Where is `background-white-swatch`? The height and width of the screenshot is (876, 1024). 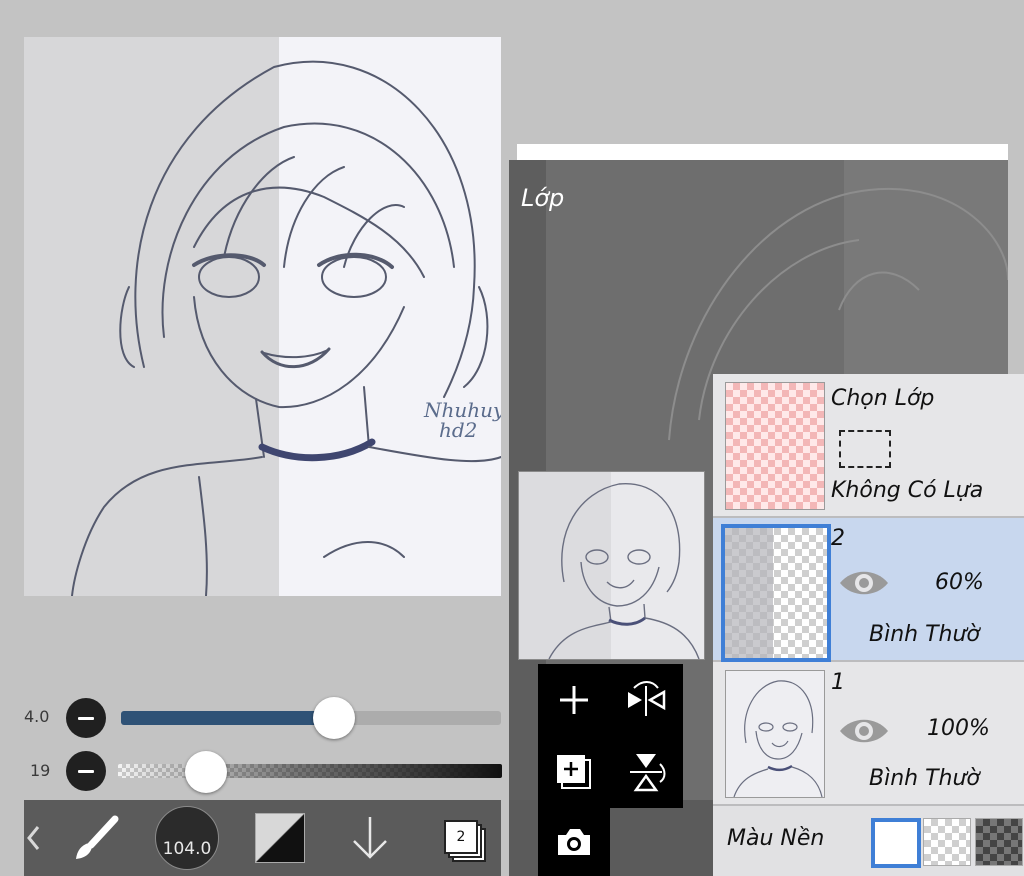 background-white-swatch is located at coordinates (896, 843).